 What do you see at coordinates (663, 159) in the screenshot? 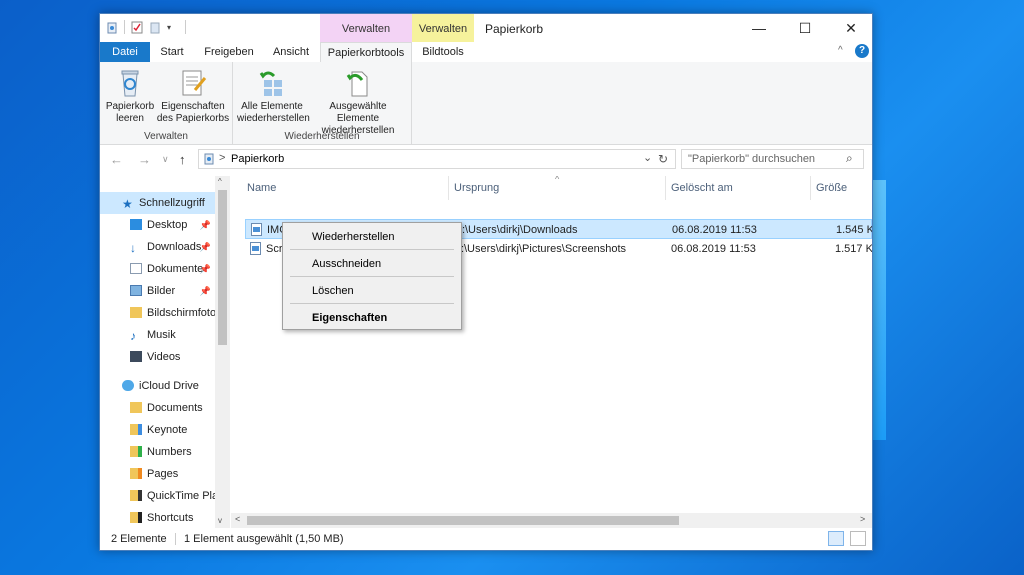
I see `refresh-icon: ↻` at bounding box center [663, 159].